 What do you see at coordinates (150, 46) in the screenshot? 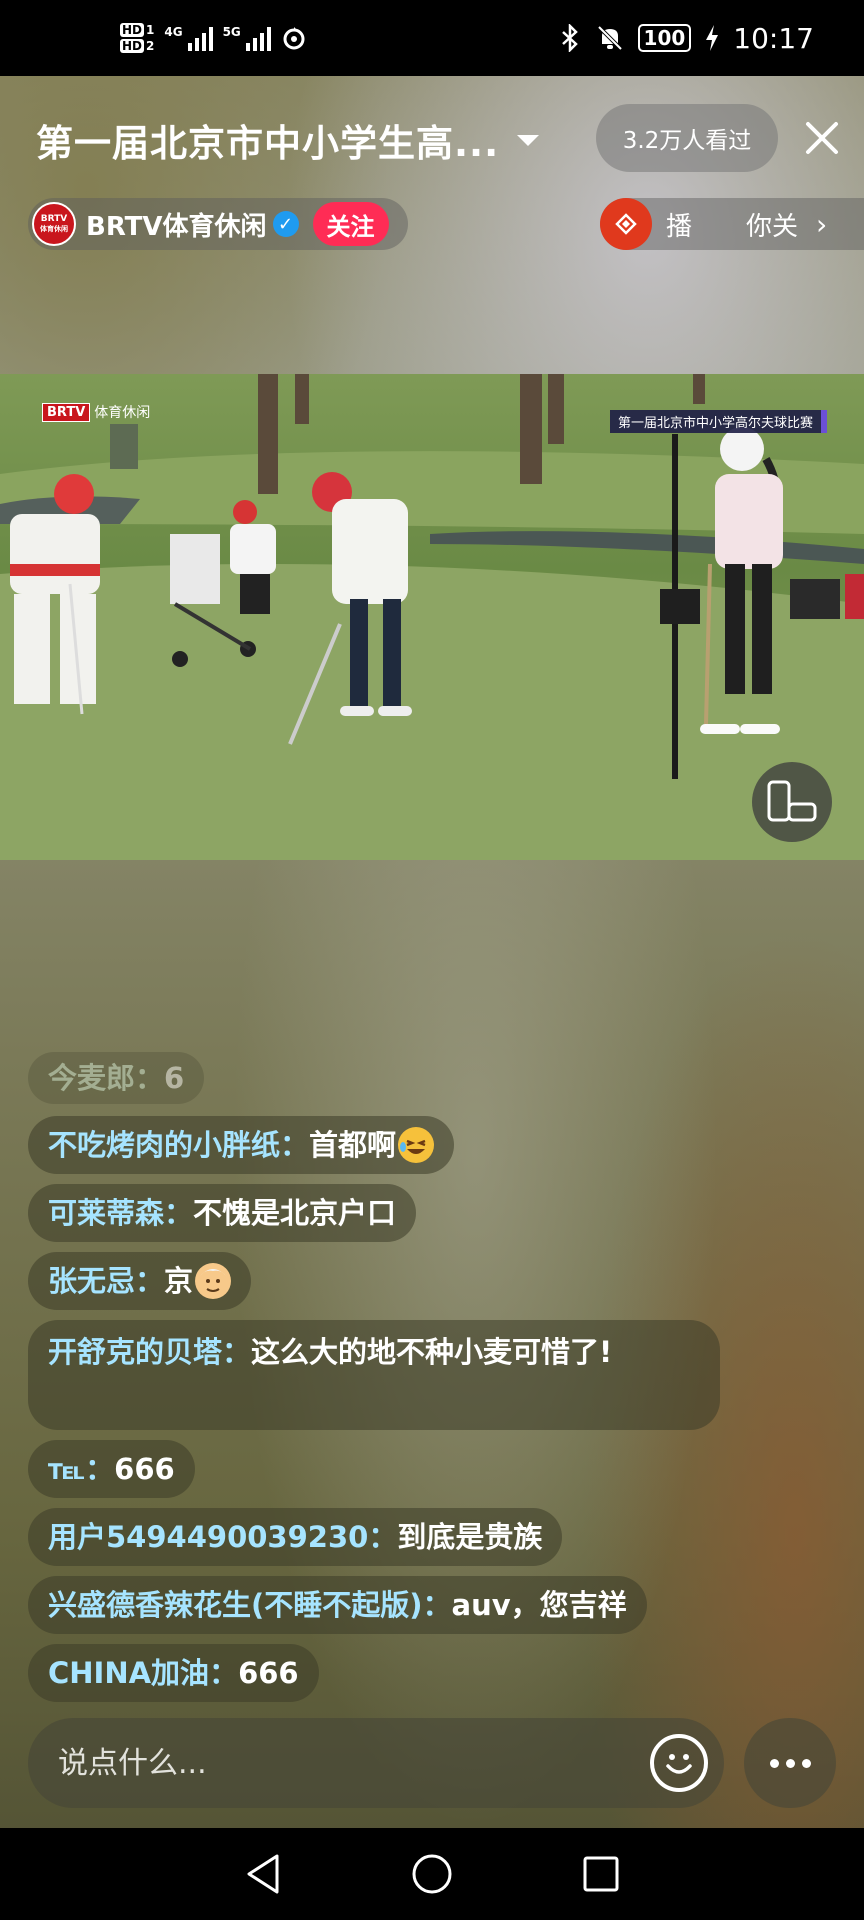
I see `hd2-sub: 2` at bounding box center [150, 46].